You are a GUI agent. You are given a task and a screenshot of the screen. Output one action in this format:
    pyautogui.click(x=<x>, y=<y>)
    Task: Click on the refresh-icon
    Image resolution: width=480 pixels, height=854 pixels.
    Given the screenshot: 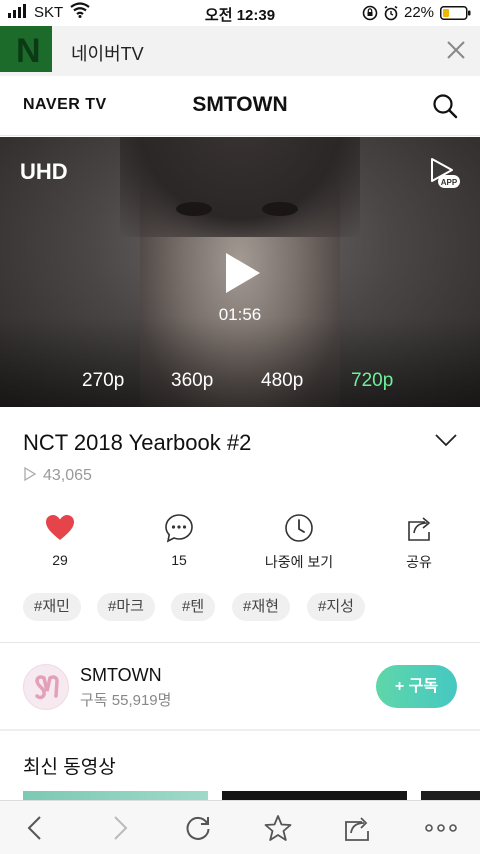 What is the action you would take?
    pyautogui.click(x=198, y=828)
    